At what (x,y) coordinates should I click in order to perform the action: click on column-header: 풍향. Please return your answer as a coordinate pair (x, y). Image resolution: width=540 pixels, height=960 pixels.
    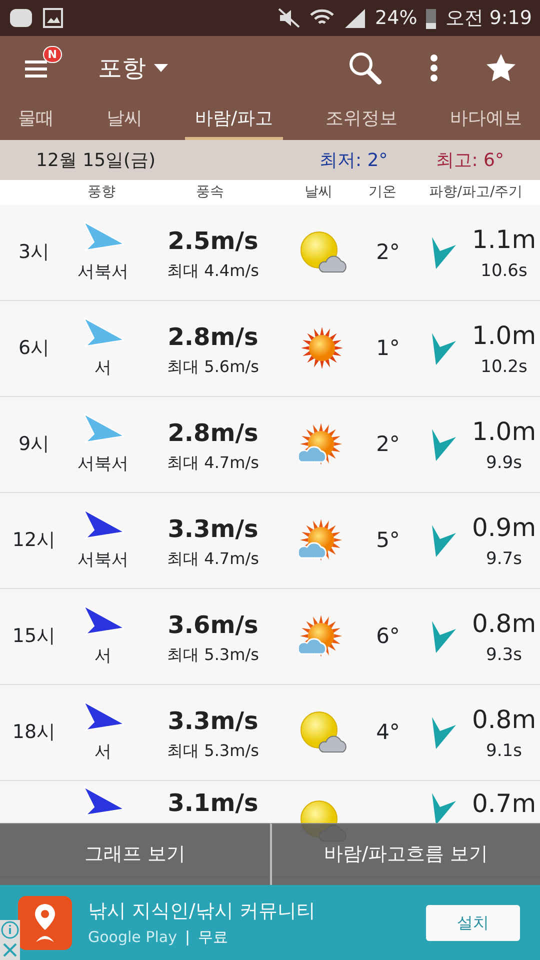
    Looking at the image, I should click on (101, 192).